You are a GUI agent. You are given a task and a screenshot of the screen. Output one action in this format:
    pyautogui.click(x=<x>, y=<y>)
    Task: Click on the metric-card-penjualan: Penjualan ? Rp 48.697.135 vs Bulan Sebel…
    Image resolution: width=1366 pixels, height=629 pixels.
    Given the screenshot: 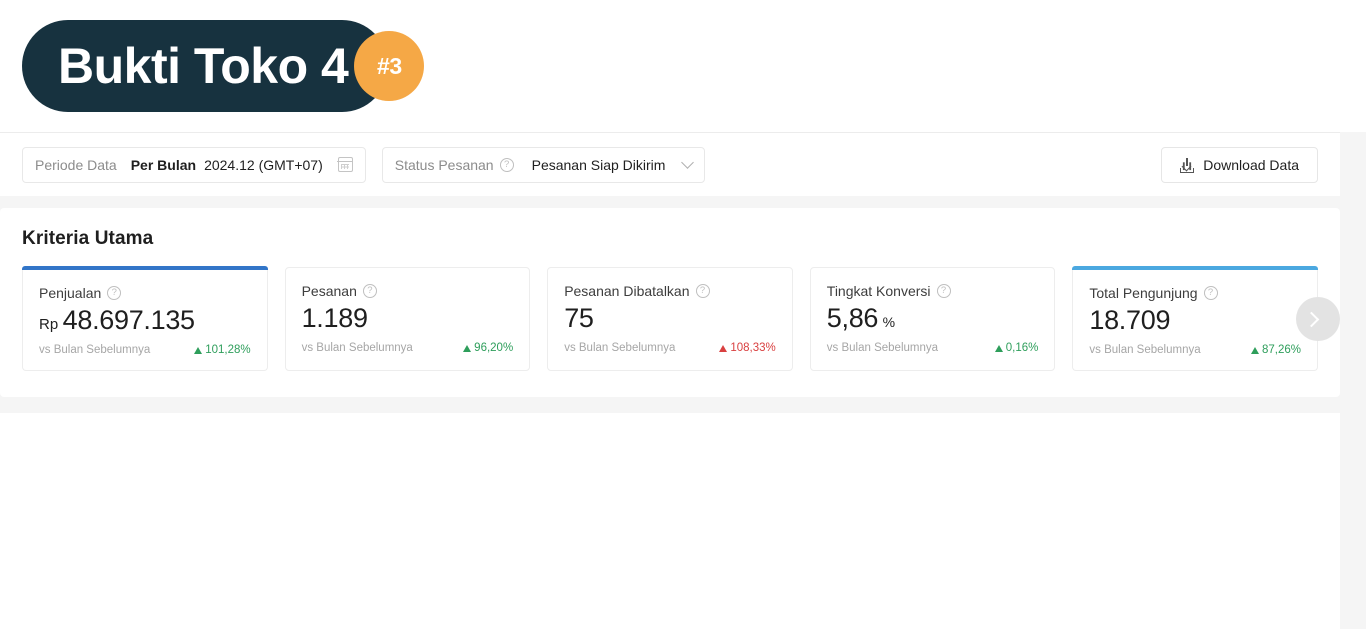 What is the action you would take?
    pyautogui.click(x=145, y=318)
    